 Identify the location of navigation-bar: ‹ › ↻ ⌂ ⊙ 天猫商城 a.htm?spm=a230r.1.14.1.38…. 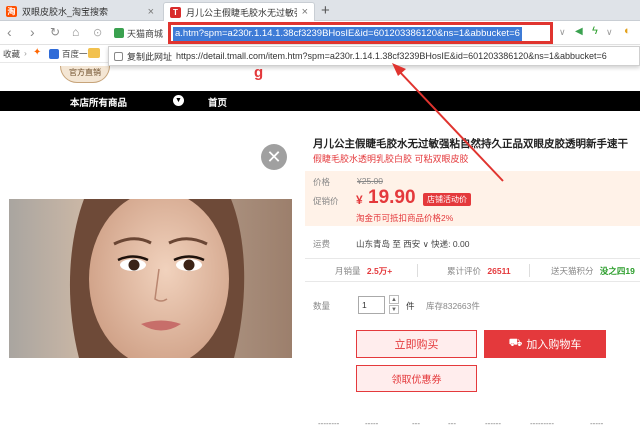
(320, 33).